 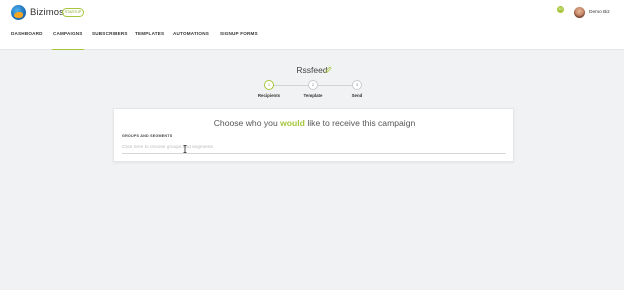 I want to click on brand-logo-icon, so click(x=18, y=12).